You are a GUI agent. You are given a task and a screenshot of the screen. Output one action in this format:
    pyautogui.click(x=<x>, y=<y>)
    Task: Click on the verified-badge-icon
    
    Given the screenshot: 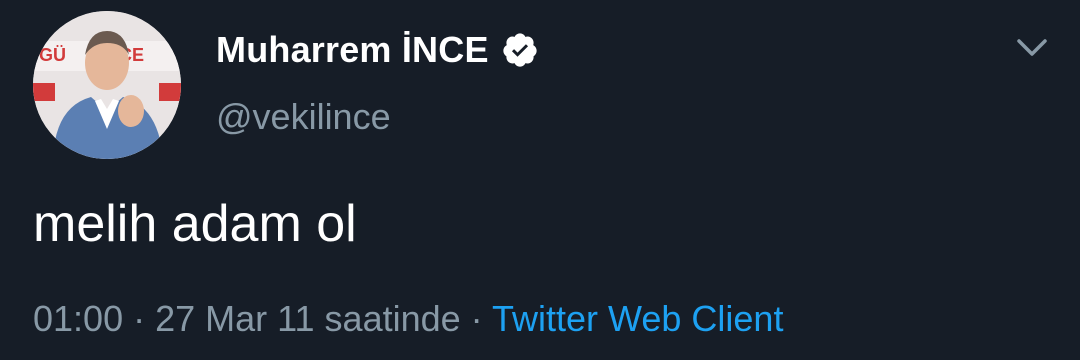 What is the action you would take?
    pyautogui.click(x=520, y=50)
    